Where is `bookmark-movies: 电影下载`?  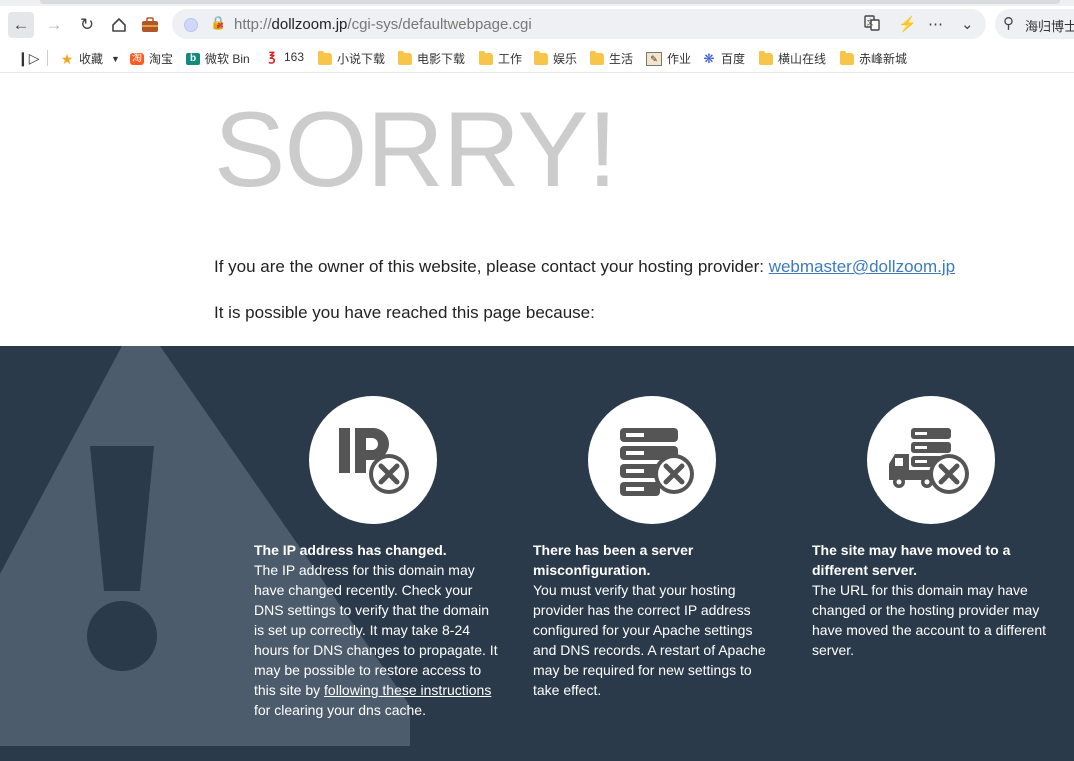 bookmark-movies: 电影下载 is located at coordinates (431, 58).